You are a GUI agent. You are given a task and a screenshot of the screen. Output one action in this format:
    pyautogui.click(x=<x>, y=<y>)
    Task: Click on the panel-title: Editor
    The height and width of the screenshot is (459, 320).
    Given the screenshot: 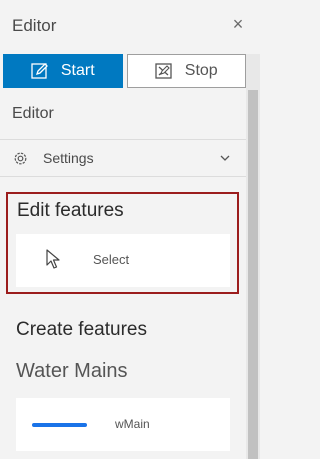 What is the action you would take?
    pyautogui.click(x=34, y=25)
    